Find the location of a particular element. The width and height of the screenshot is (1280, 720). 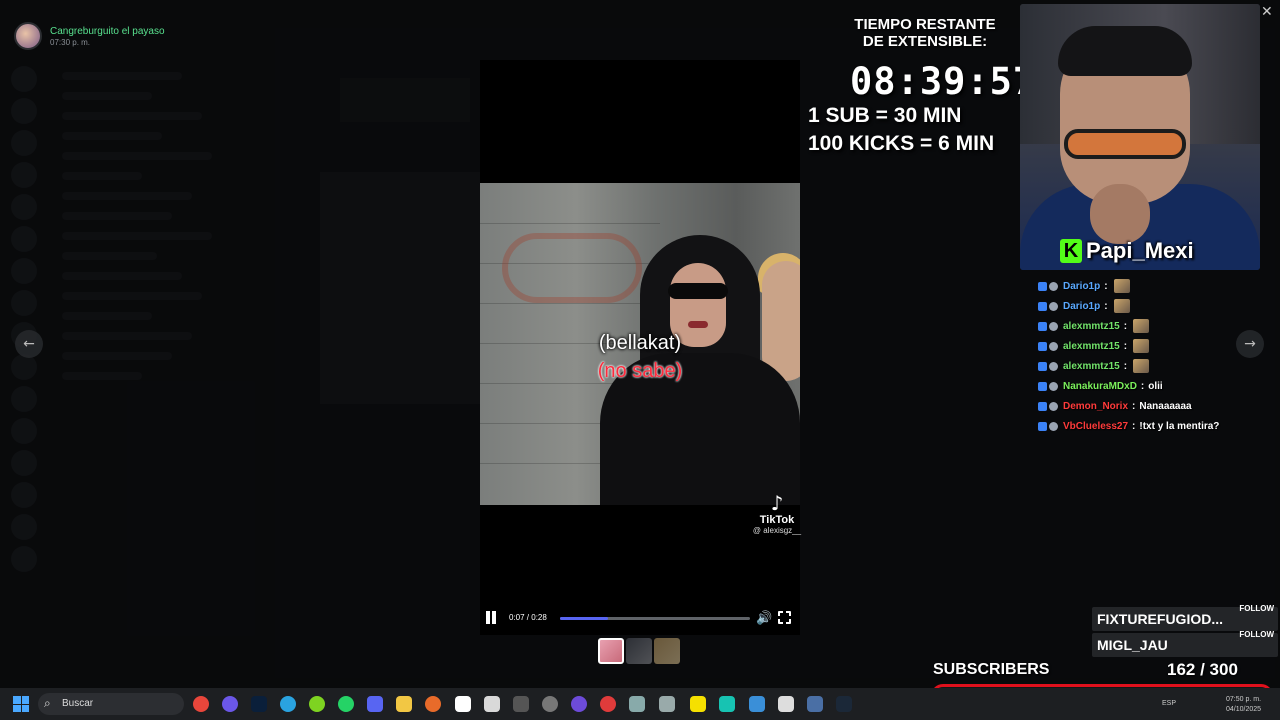

player-controls: 0:07 / 0:28 🔊 is located at coordinates (640, 619).